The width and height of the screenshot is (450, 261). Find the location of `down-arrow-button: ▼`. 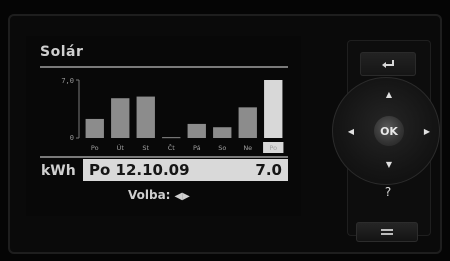

down-arrow-button: ▼ is located at coordinates (389, 164).